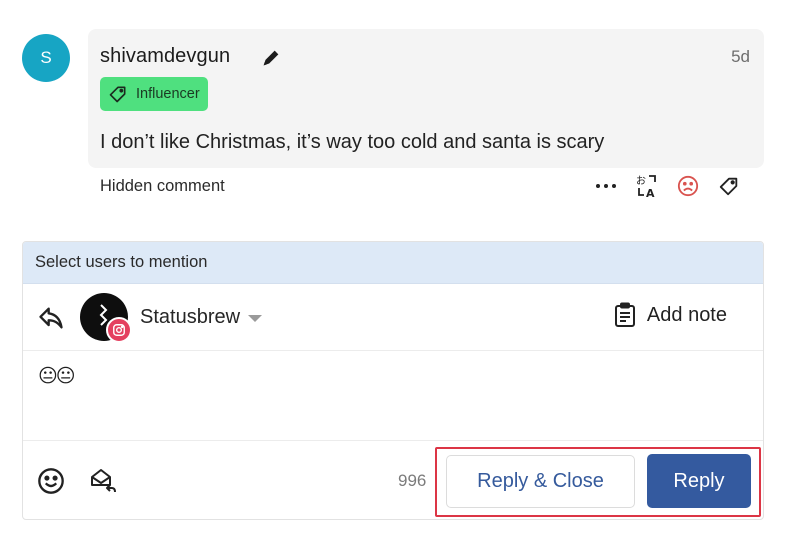 The height and width of the screenshot is (537, 787). I want to click on account-row: Statusbrew Add note, so click(393, 317).